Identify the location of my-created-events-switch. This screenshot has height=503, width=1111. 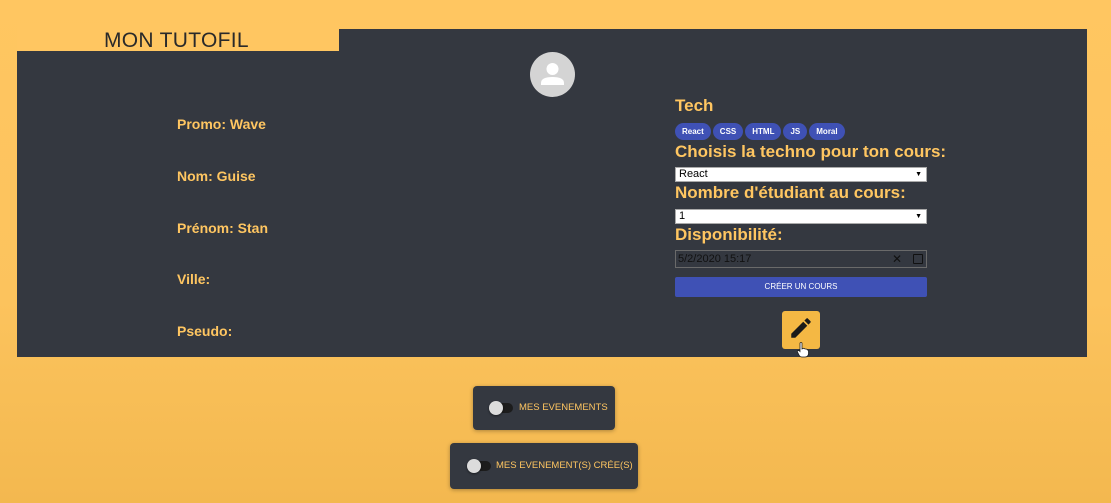
(479, 466).